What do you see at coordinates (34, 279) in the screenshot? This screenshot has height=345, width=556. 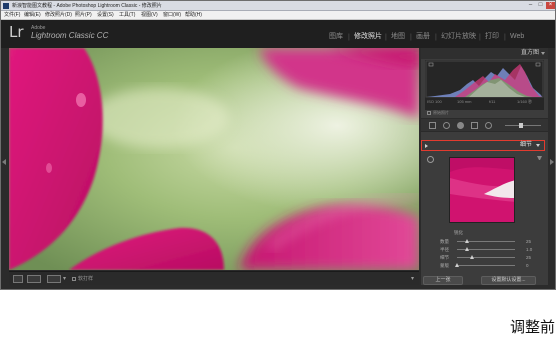 I see `before-after-button` at bounding box center [34, 279].